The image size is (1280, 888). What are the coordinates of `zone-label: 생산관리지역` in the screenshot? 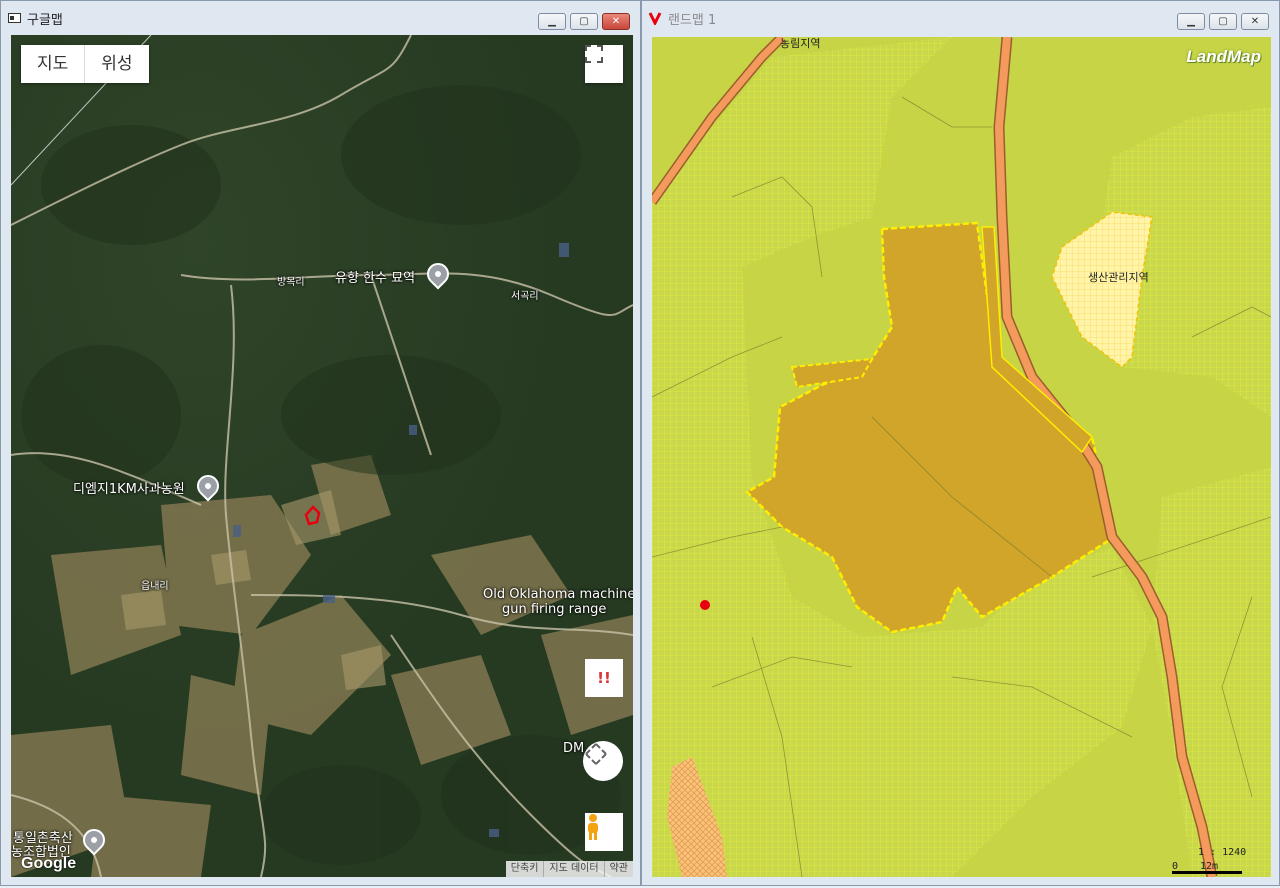 It's located at (1118, 277).